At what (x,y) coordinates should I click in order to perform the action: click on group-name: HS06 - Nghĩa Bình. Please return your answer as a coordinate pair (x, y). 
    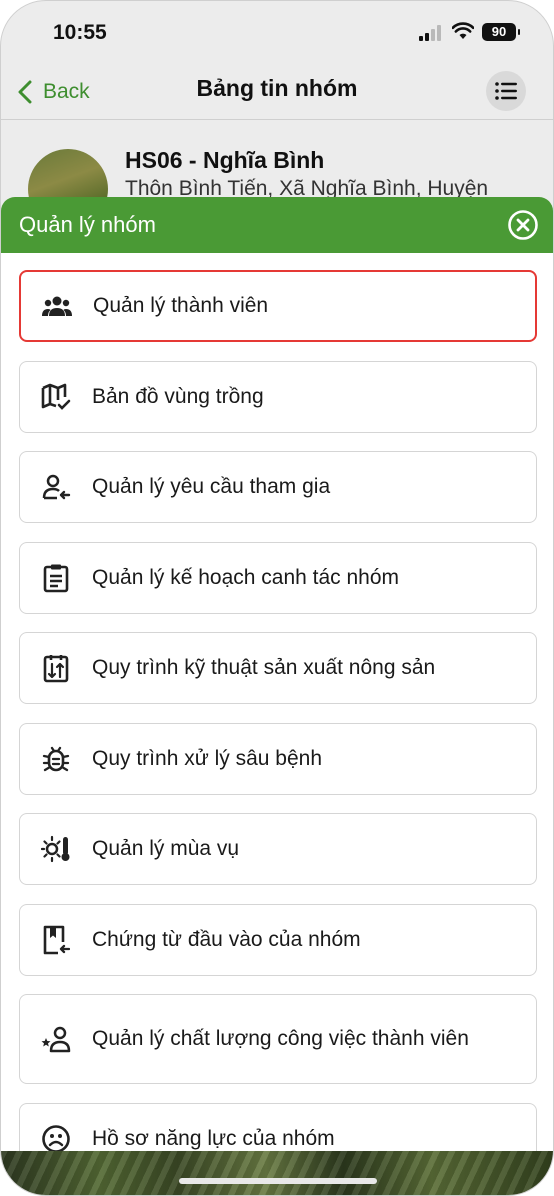
    Looking at the image, I should click on (225, 160).